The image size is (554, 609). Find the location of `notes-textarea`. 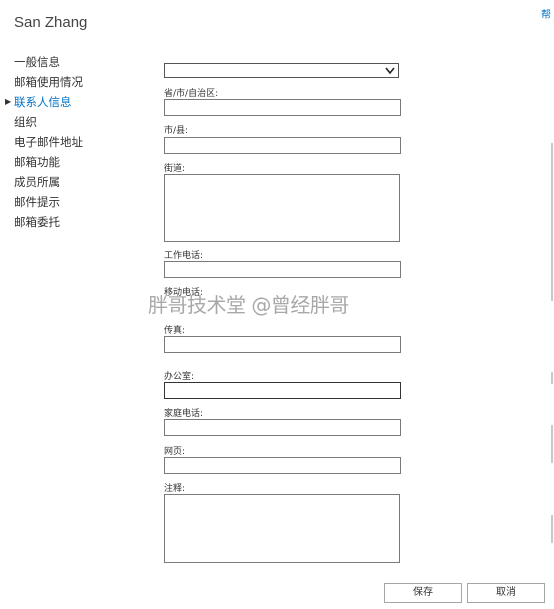

notes-textarea is located at coordinates (282, 528).